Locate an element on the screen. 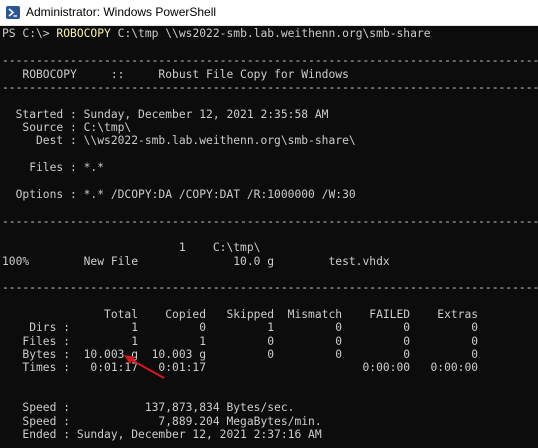  window-title: Administrator: Windows PowerShell is located at coordinates (121, 12).